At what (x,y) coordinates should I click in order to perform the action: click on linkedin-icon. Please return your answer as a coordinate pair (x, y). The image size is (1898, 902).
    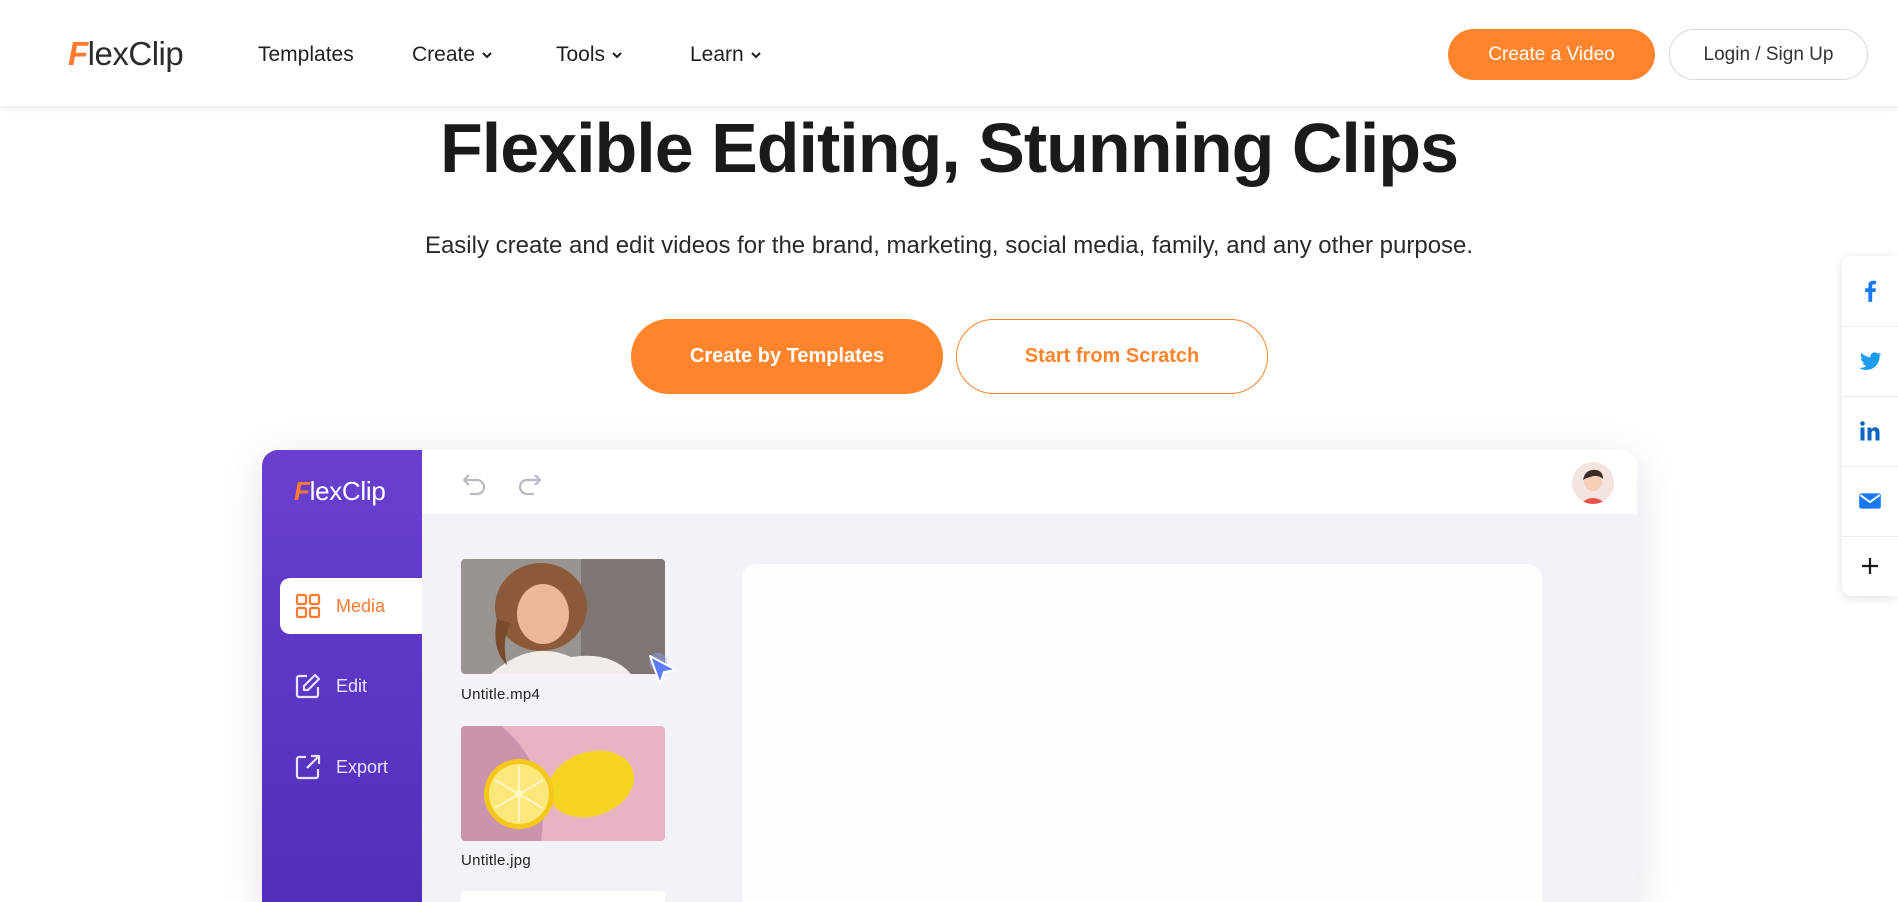
    Looking at the image, I should click on (1870, 431).